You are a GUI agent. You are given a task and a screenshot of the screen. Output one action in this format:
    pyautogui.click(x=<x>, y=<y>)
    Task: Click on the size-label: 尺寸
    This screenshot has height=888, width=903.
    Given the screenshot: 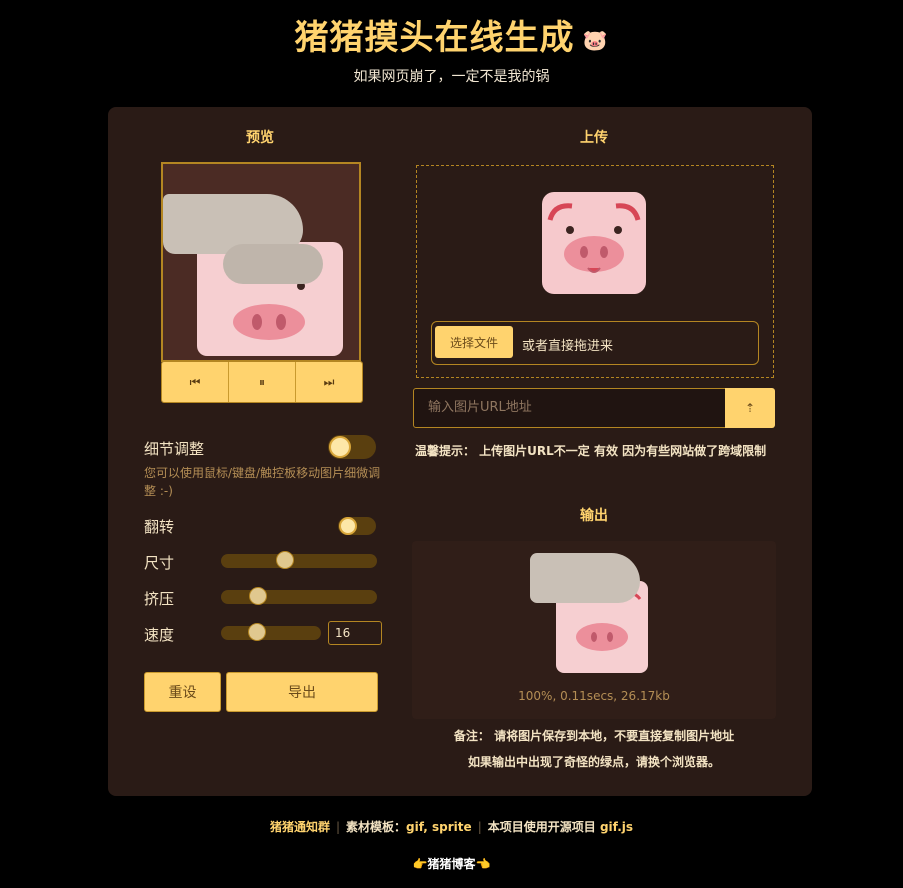 What is the action you would take?
    pyautogui.click(x=159, y=563)
    